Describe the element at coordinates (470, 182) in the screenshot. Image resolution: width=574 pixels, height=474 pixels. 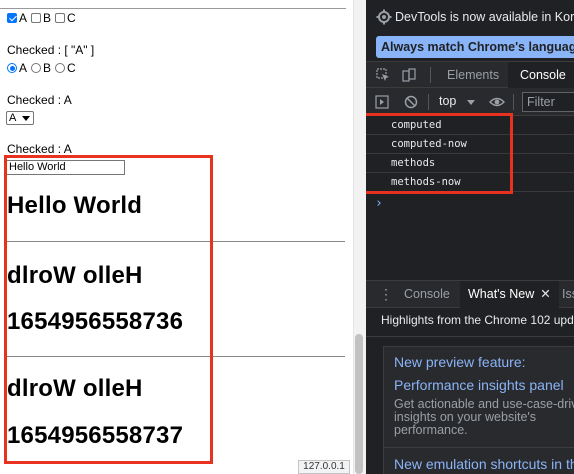
I see `console-log-line: methods-now` at that location.